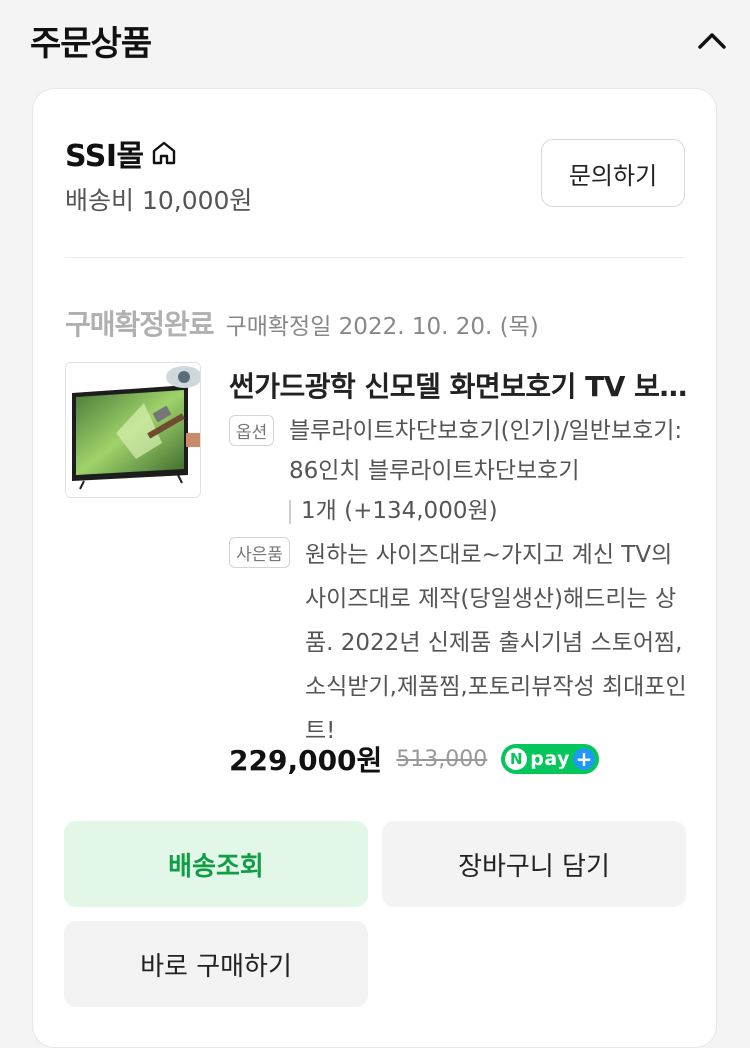 This screenshot has width=750, height=1048. I want to click on product-thumbnail, so click(133, 430).